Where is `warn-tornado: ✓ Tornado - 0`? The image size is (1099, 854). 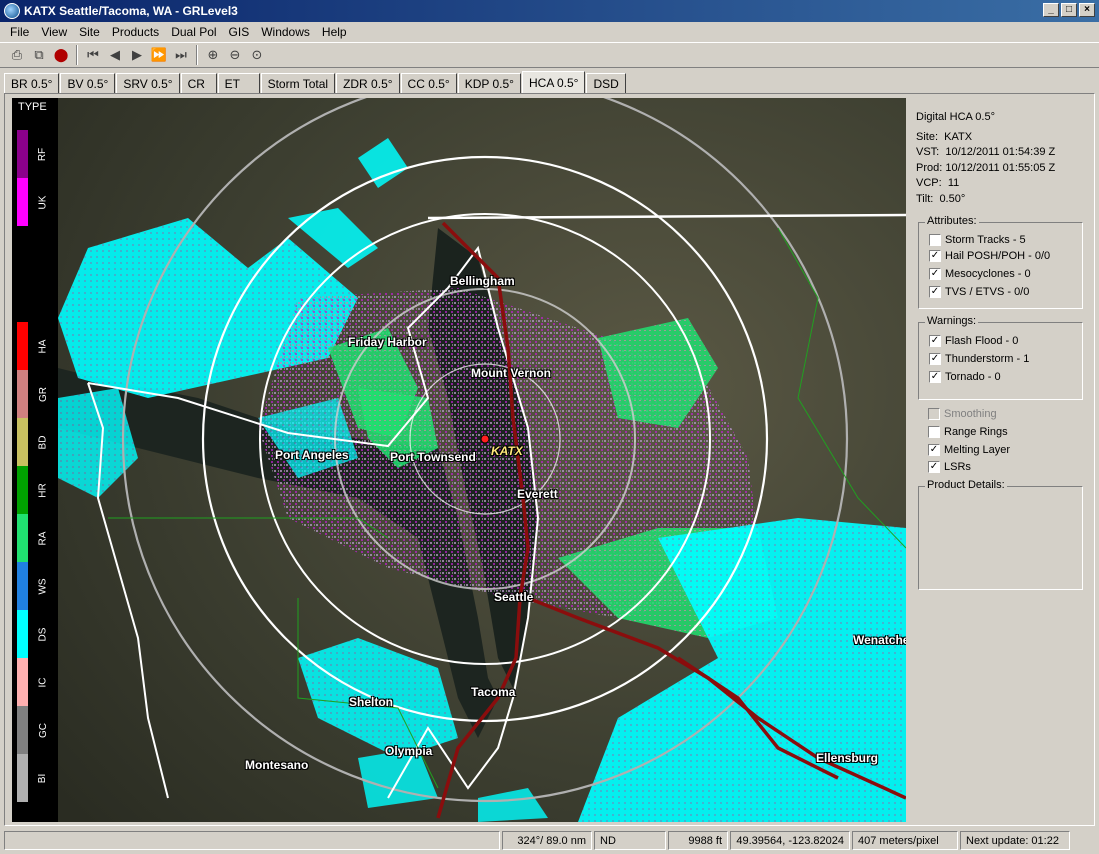
warn-tornado: ✓ Tornado - 0 is located at coordinates (965, 377).